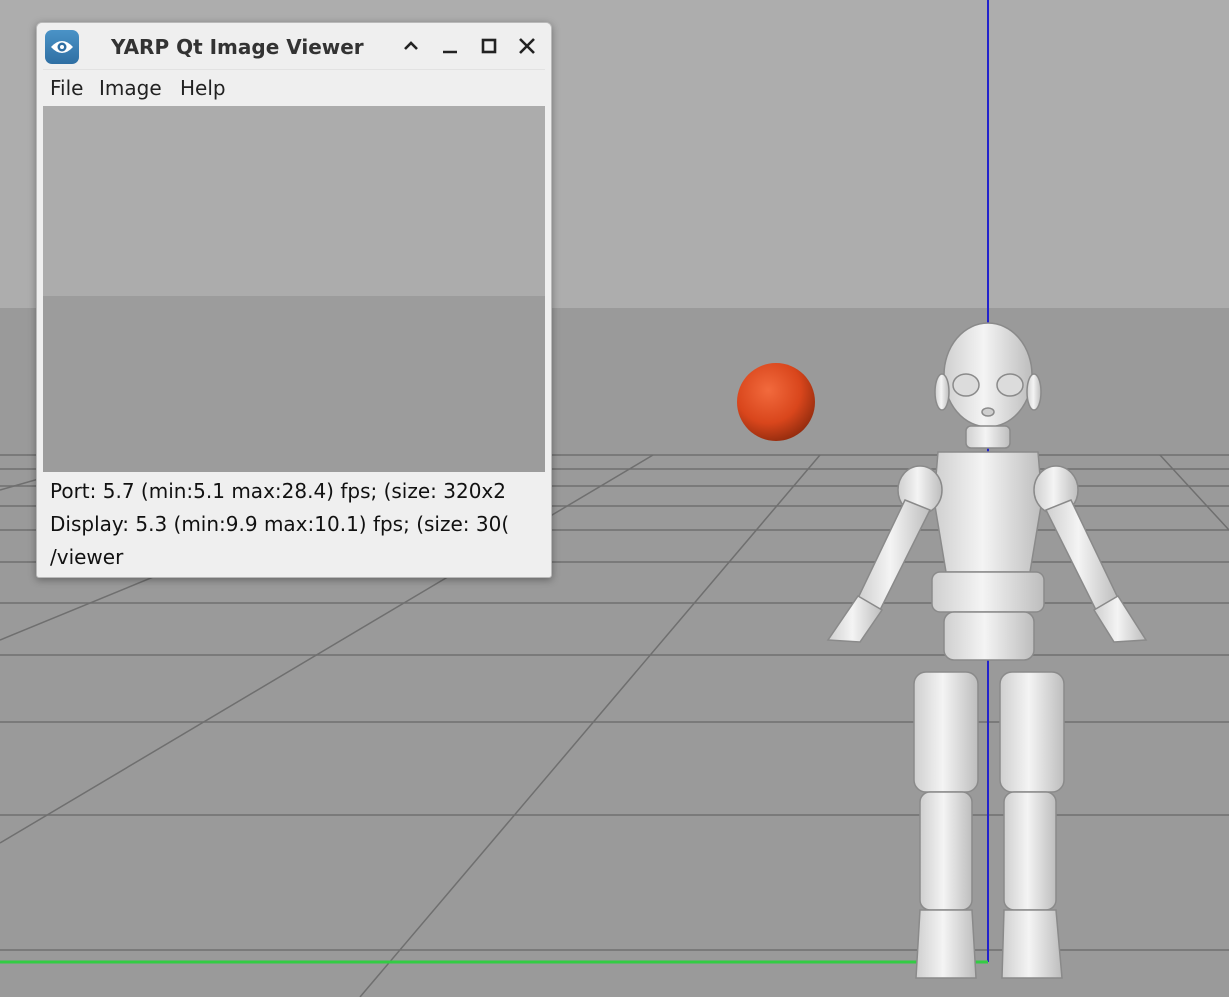 Image resolution: width=1229 pixels, height=997 pixels. I want to click on camera-image-display, so click(294, 289).